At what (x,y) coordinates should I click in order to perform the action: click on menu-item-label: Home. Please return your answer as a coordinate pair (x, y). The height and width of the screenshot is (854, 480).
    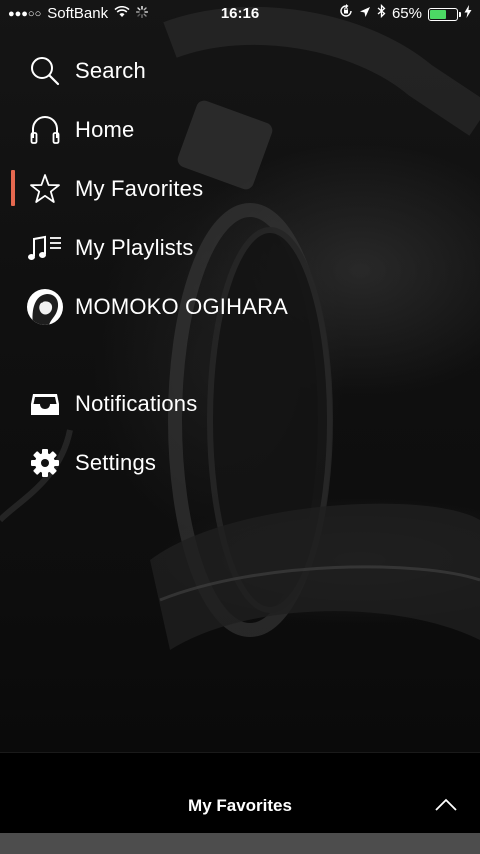
    Looking at the image, I should click on (105, 129).